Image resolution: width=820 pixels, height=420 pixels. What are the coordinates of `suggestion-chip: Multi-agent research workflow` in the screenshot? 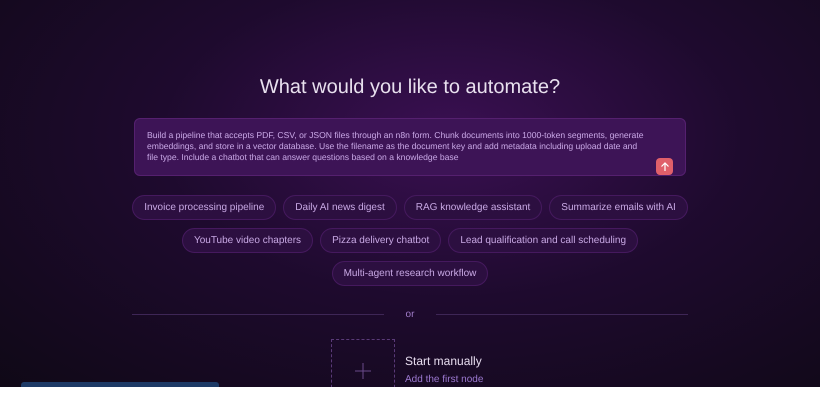 It's located at (410, 273).